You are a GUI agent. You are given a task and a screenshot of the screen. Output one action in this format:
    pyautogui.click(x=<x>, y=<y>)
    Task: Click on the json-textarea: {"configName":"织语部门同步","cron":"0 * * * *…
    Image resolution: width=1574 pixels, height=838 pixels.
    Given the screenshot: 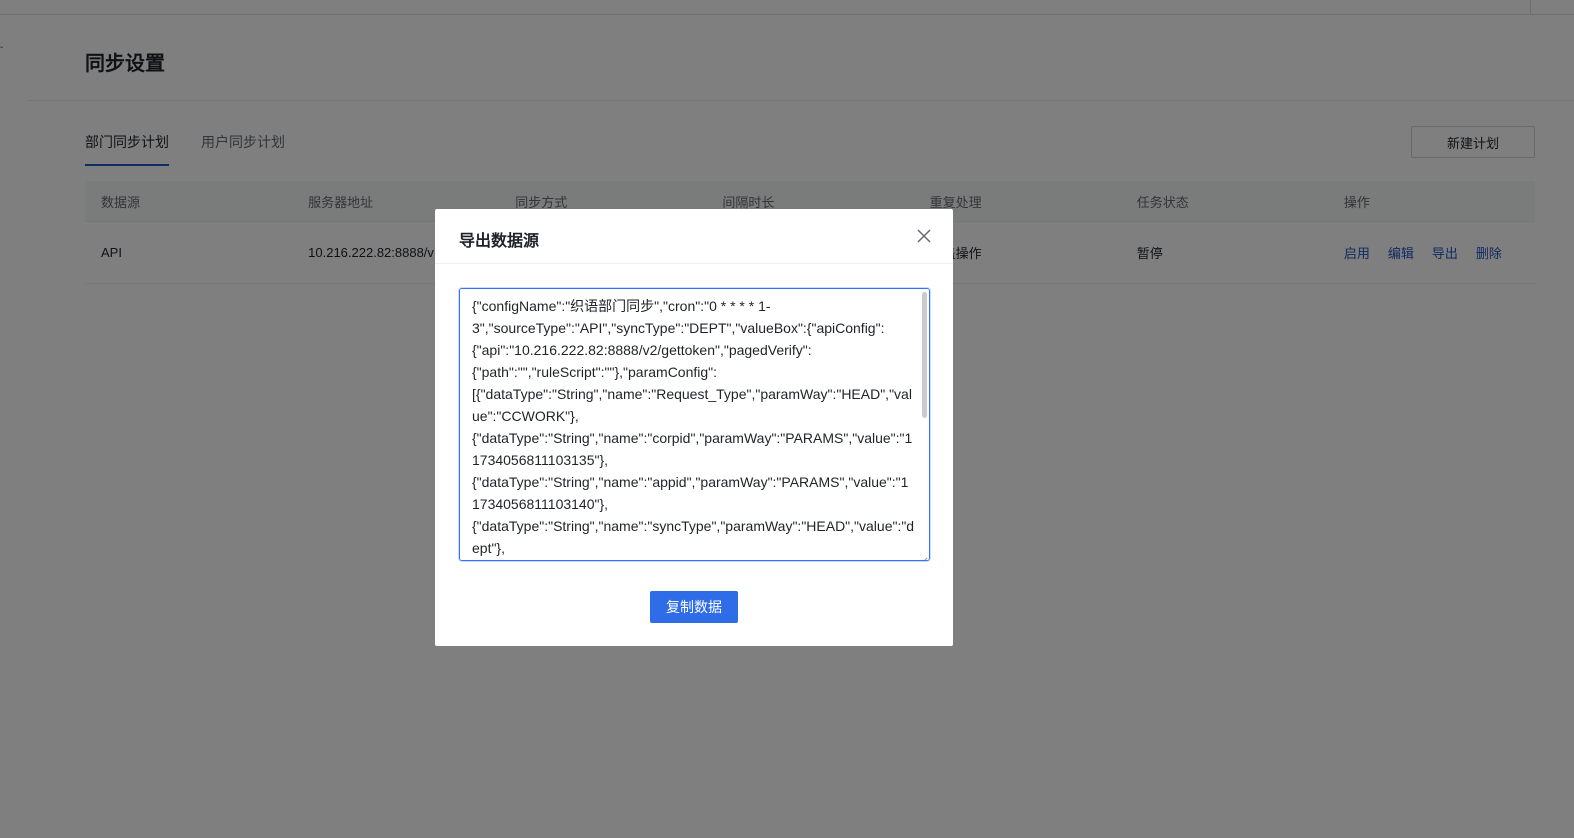 What is the action you would take?
    pyautogui.click(x=694, y=424)
    